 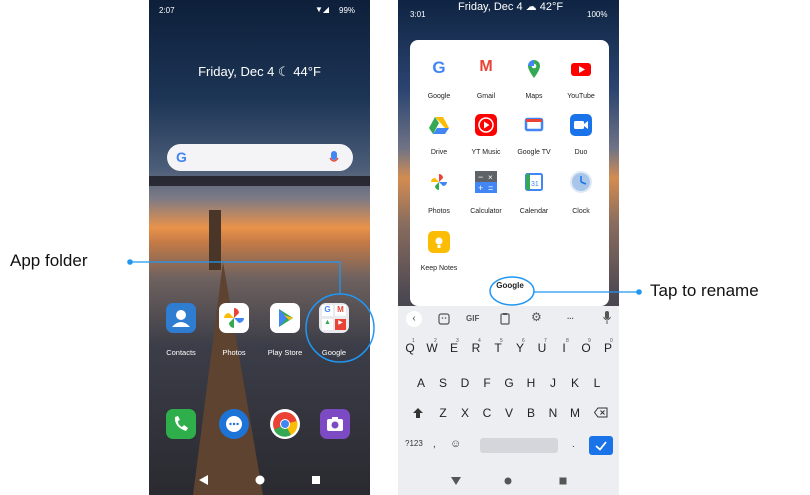 What do you see at coordinates (384, 311) in the screenshot?
I see `callout-overlay` at bounding box center [384, 311].